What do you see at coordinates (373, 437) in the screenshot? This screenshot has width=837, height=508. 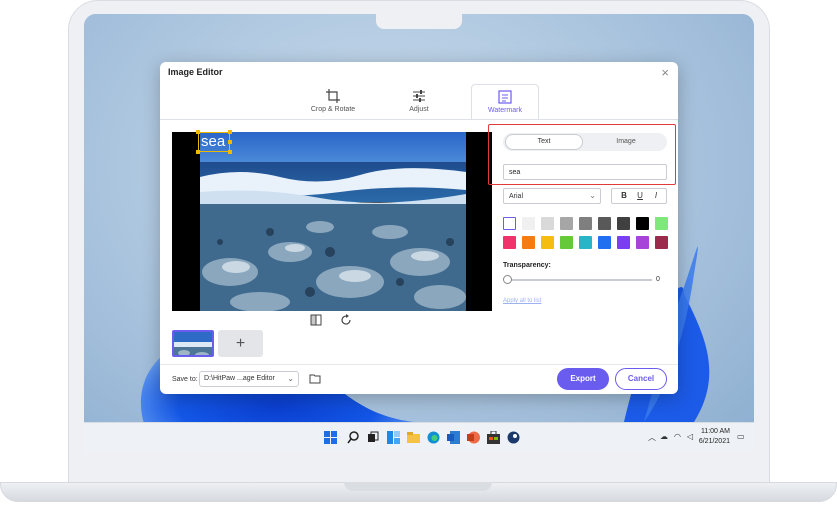 I see `task-view-icon` at bounding box center [373, 437].